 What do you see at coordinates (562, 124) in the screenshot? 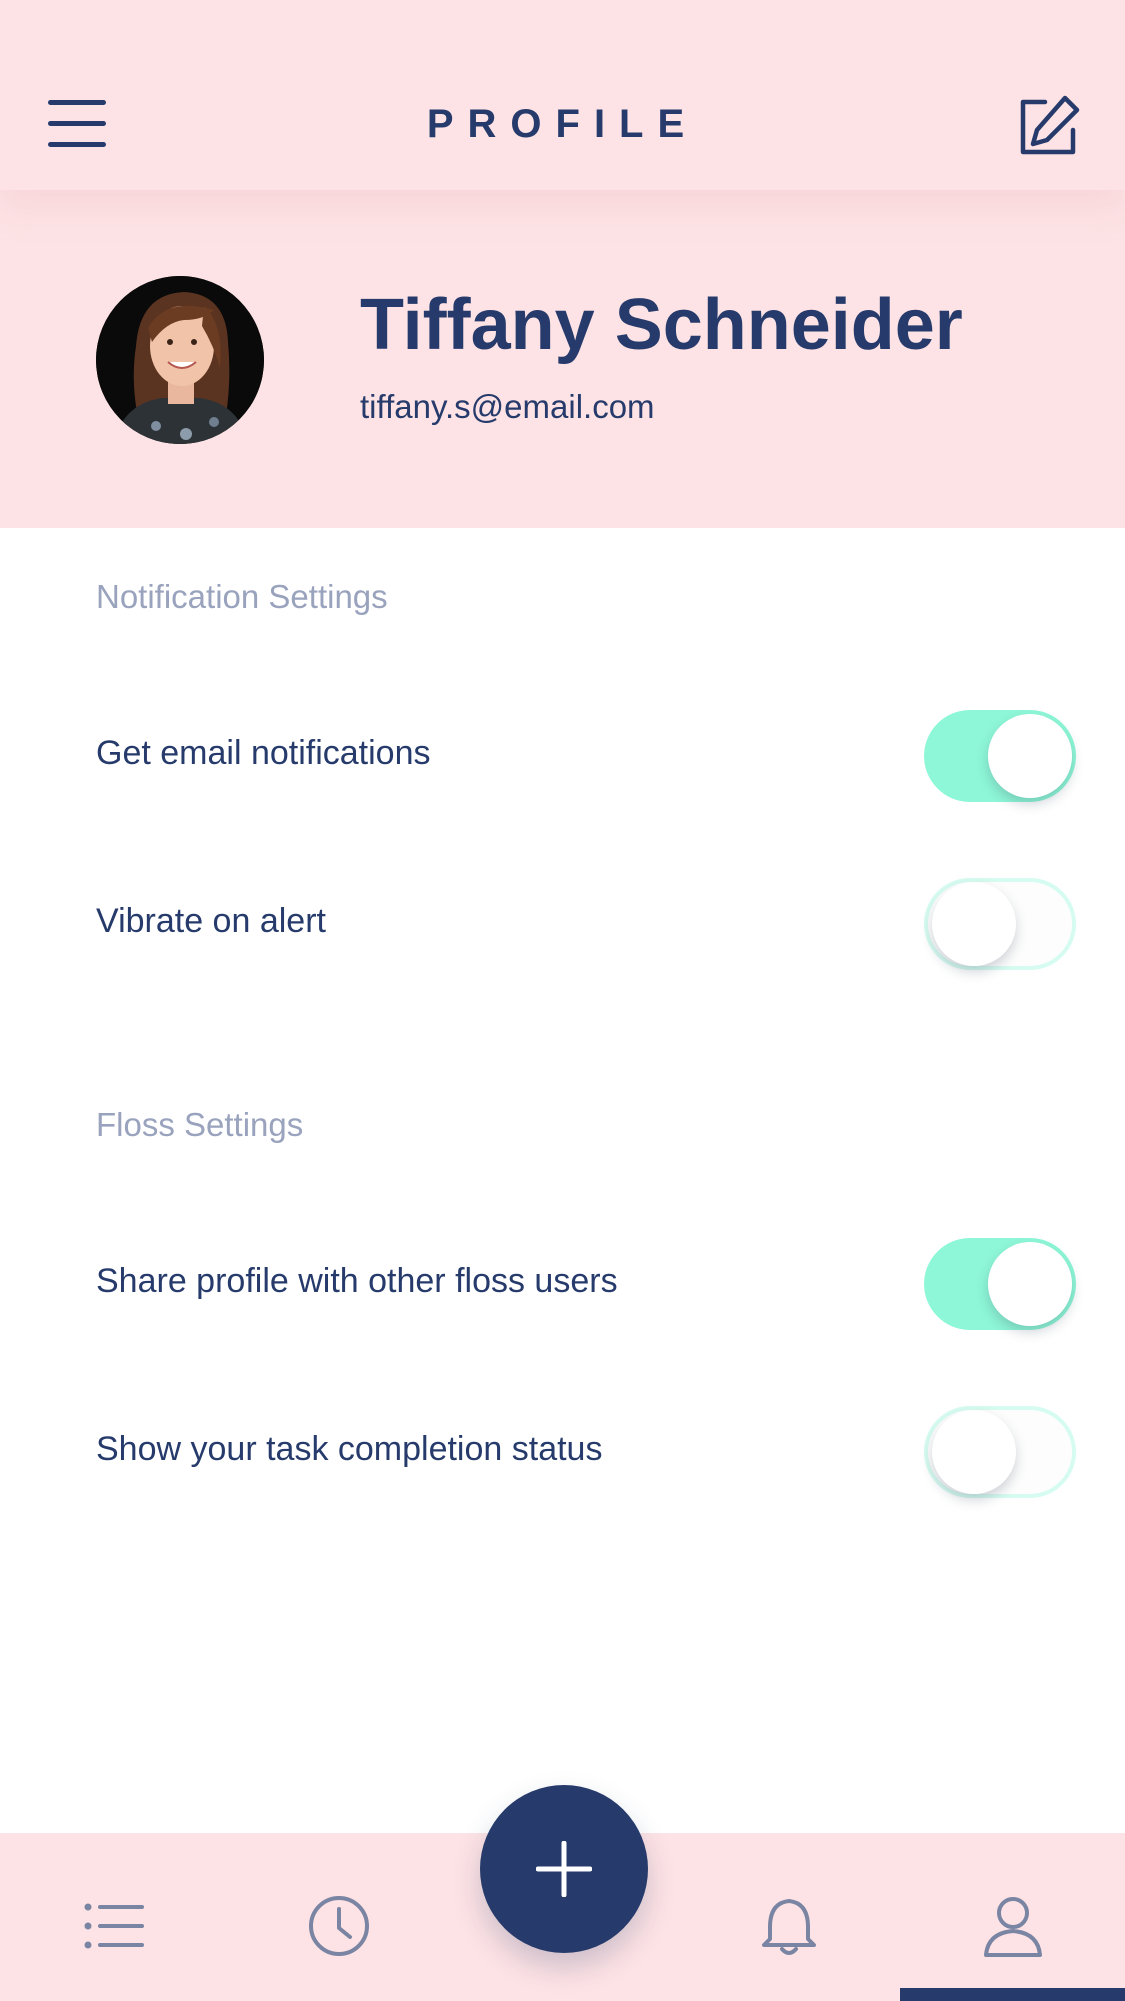
I see `page-title: PROFILE` at bounding box center [562, 124].